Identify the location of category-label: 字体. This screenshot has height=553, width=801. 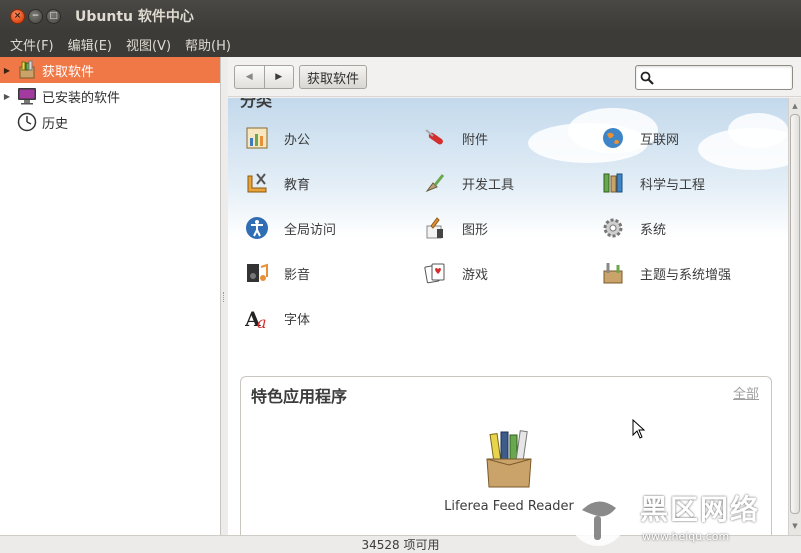
(297, 320).